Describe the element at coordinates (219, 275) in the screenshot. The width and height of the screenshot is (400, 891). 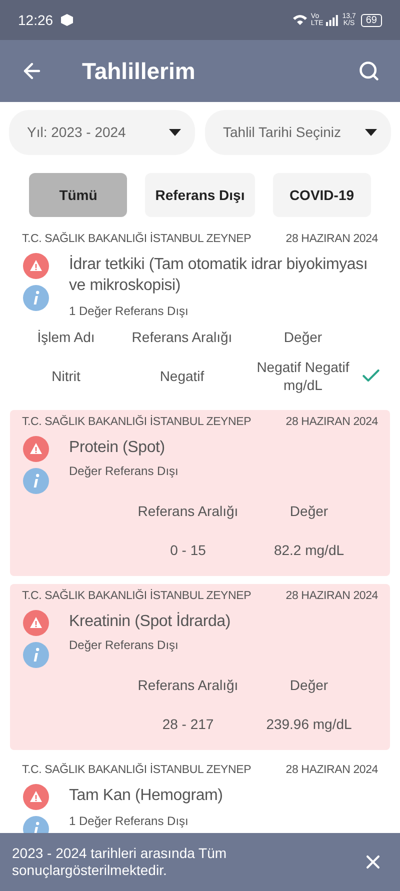
I see `test-title: İdrar tetkiki (Tam otomatik idrar biyokimyası ve mikroskopisi)` at that location.